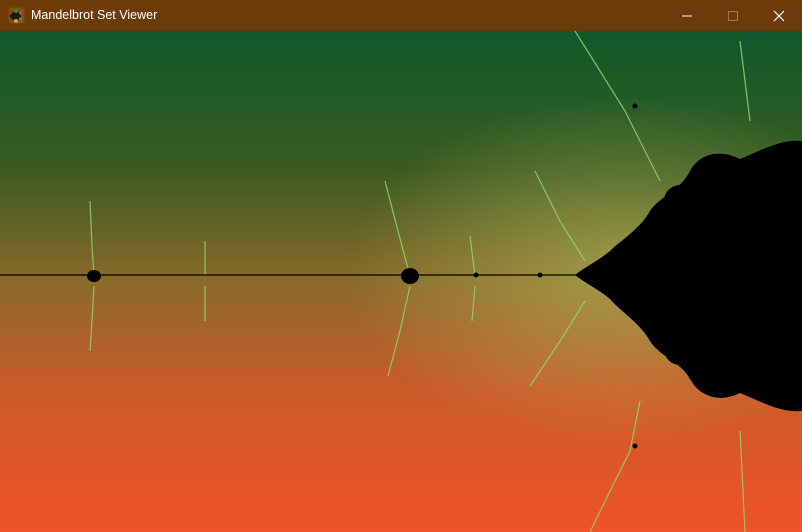 The image size is (802, 532). Describe the element at coordinates (476, 275) in the screenshot. I see `minibrot-small` at that location.